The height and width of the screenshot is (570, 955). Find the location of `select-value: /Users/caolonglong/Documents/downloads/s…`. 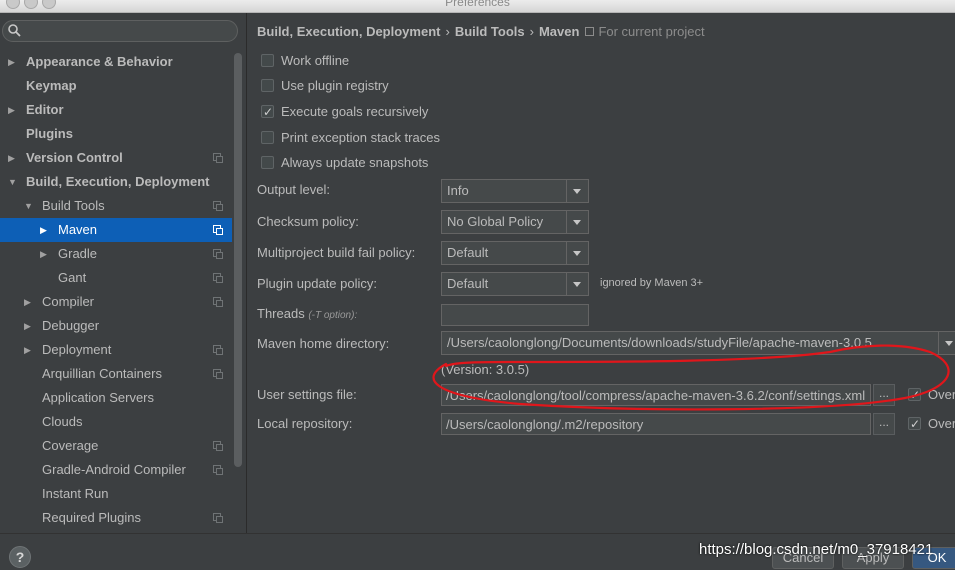

select-value: /Users/caolonglong/Documents/downloads/s… is located at coordinates (659, 342).